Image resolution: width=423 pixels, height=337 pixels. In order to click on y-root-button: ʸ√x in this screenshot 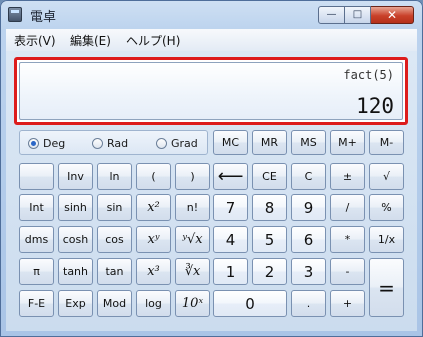, I will do `click(192, 239)`.